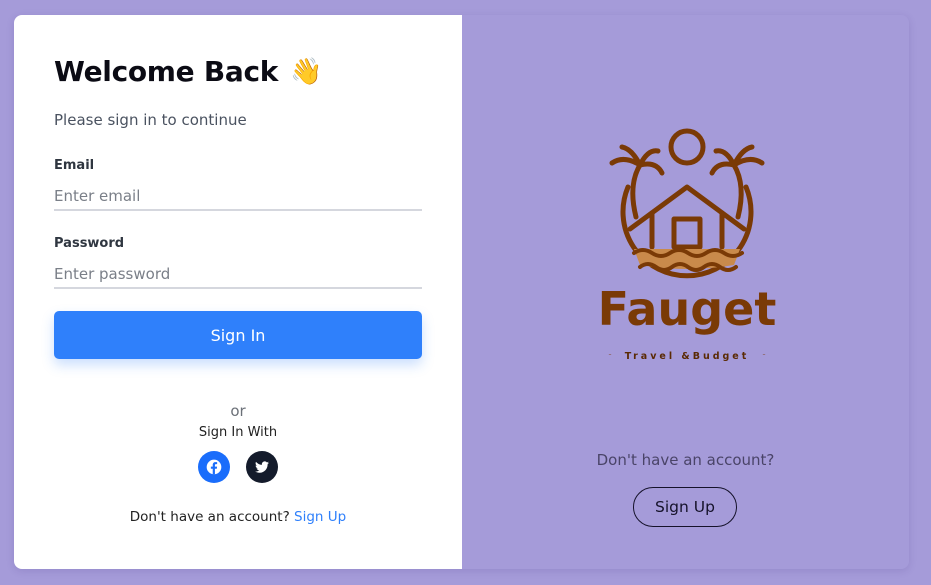 Image resolution: width=931 pixels, height=585 pixels. I want to click on signup-prompt: Don't have an account? Sign Up, so click(238, 517).